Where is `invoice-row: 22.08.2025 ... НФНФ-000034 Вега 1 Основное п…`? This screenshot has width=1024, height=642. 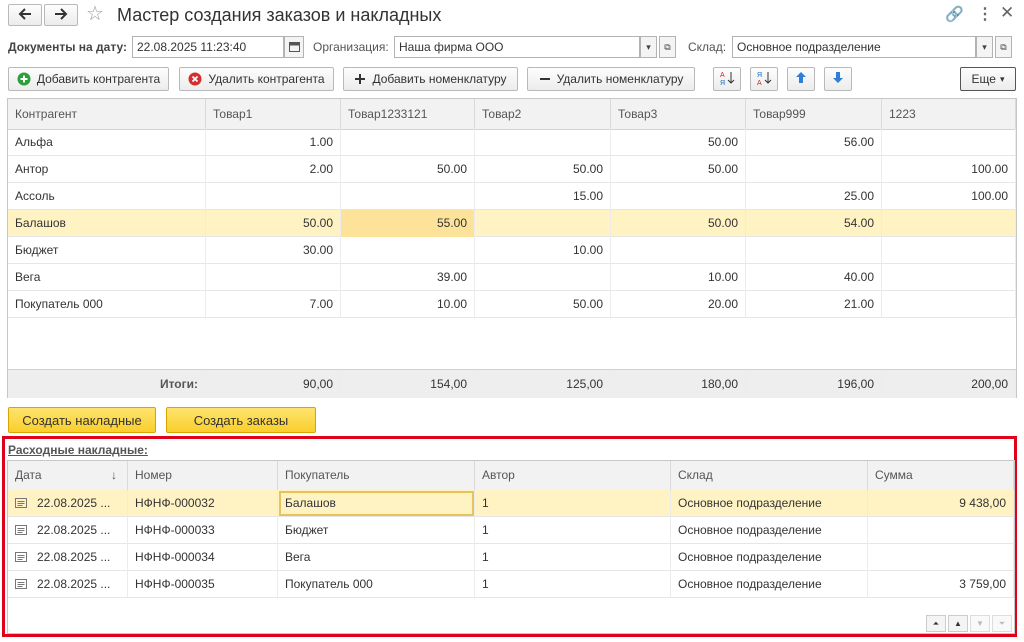 invoice-row: 22.08.2025 ... НФНФ-000034 Вега 1 Основное п… is located at coordinates (511, 557).